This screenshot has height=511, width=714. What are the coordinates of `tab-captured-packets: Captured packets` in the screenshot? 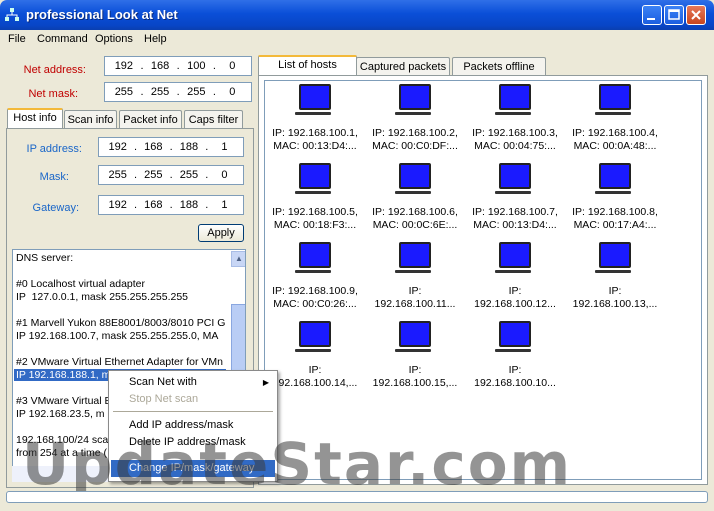 It's located at (403, 66).